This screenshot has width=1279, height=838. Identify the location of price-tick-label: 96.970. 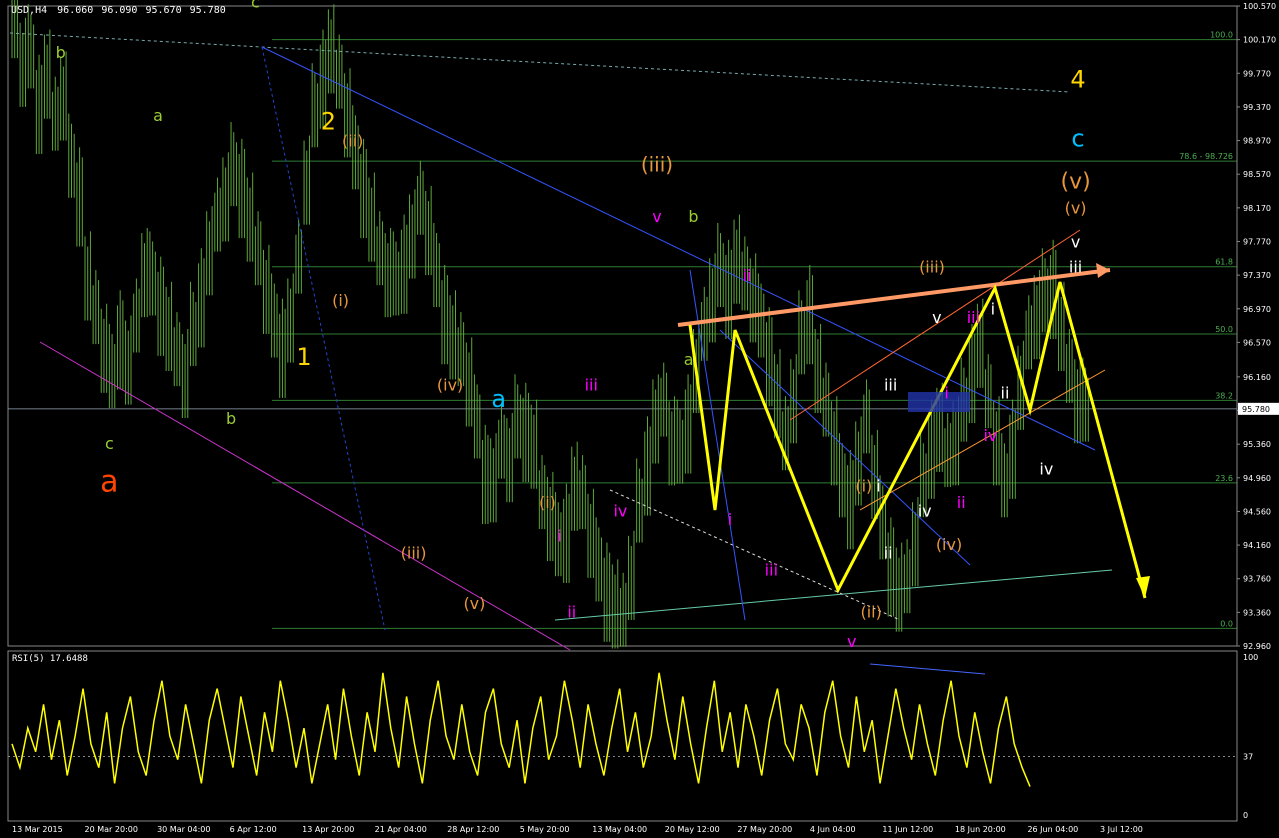
(1257, 309).